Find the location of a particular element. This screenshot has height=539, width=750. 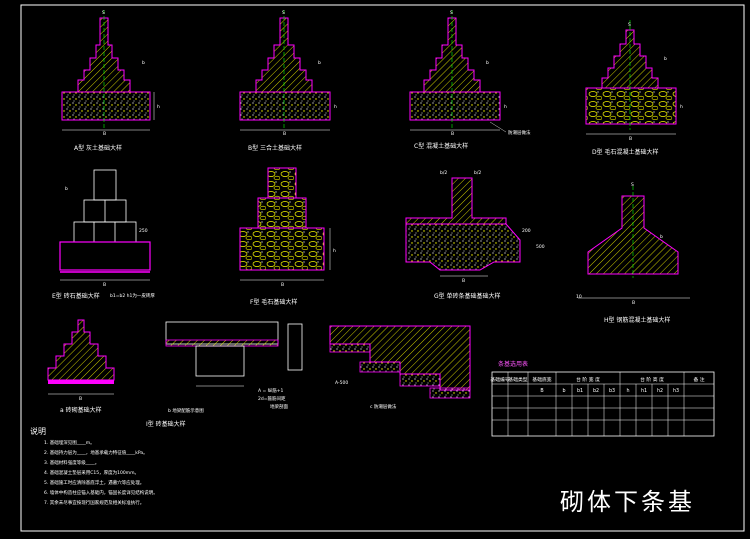

notes-title: 说明 is located at coordinates (38, 431).